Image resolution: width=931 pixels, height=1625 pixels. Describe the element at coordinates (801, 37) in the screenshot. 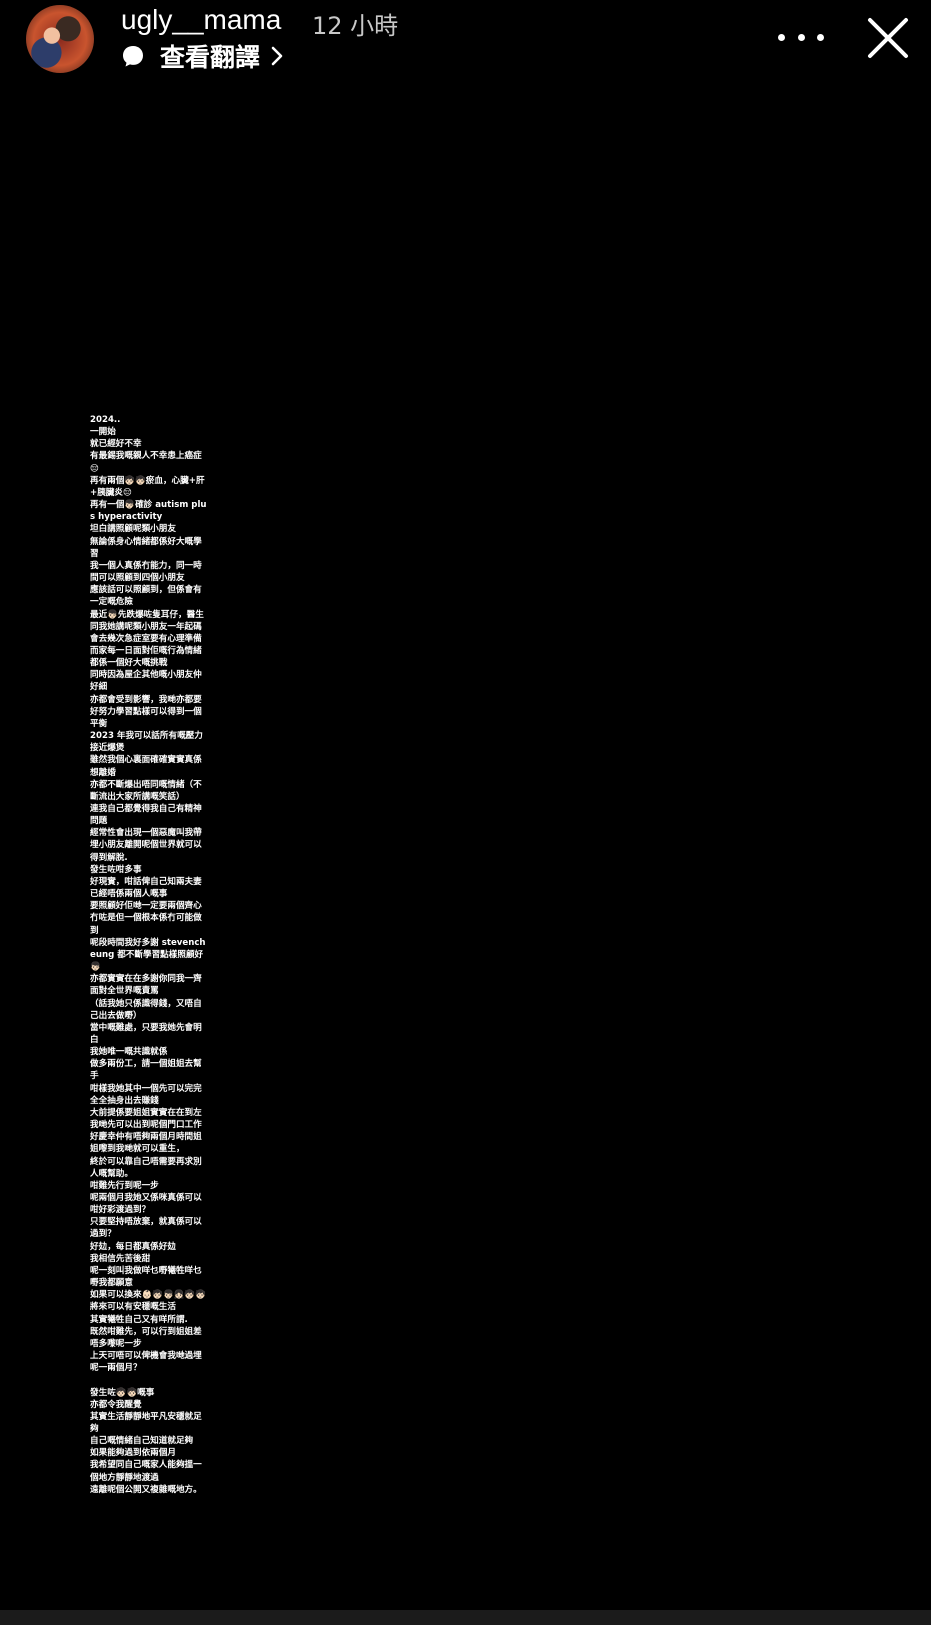

I see `more-options-button` at that location.